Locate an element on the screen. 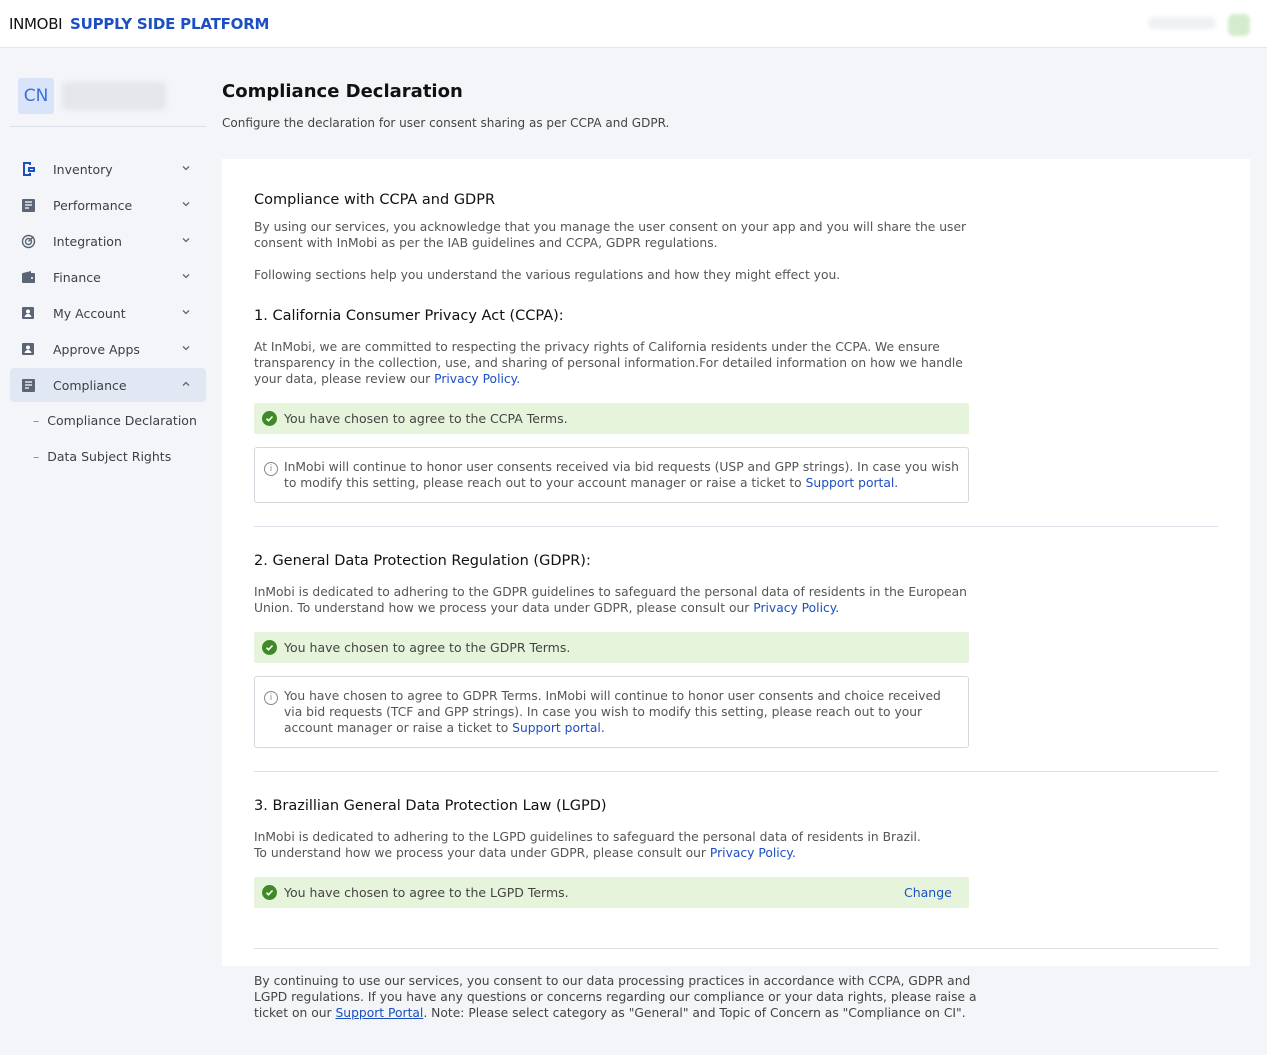 Image resolution: width=1267 pixels, height=1055 pixels. sidebar-subitem-compliance-declaration: – Compliance Declaration is located at coordinates (115, 420).